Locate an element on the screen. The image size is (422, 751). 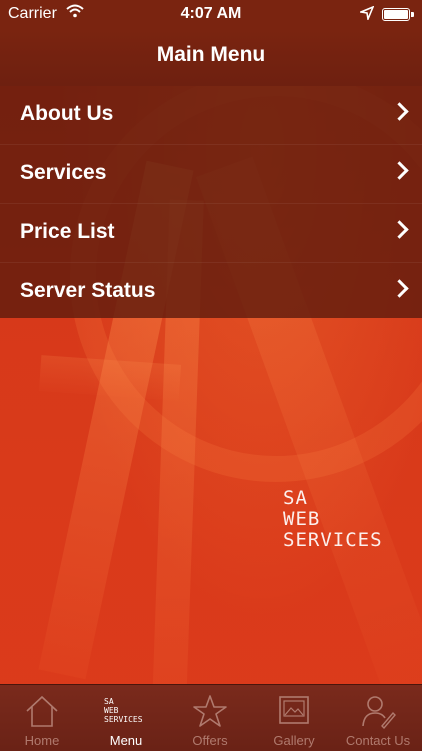
tab-home: Home is located at coordinates (42, 718).